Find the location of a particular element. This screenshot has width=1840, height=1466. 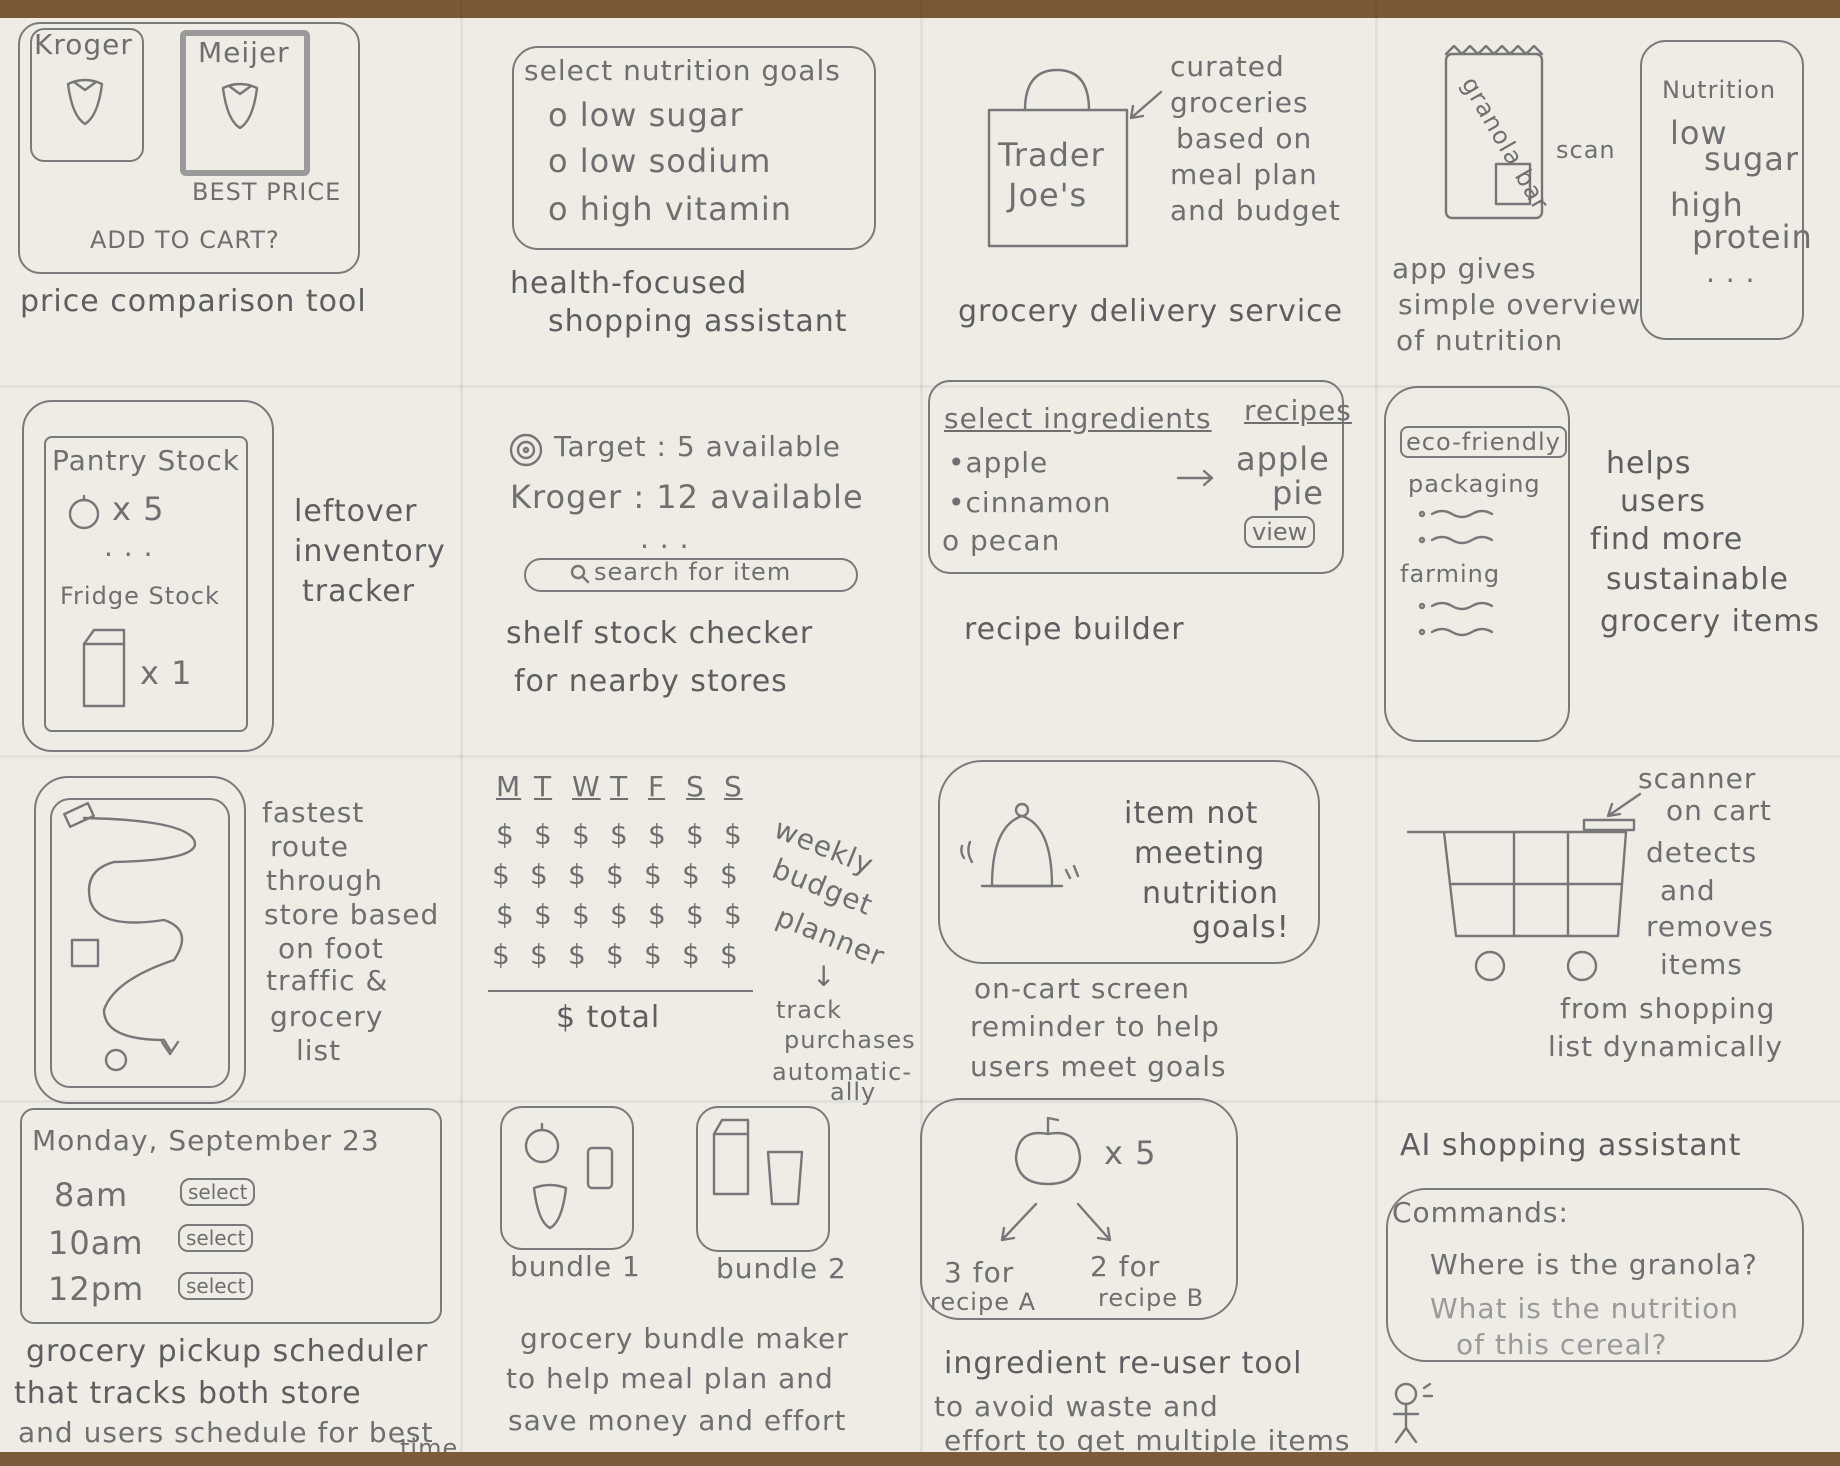

caption-delivery: grocery delivery service is located at coordinates (1151, 311).